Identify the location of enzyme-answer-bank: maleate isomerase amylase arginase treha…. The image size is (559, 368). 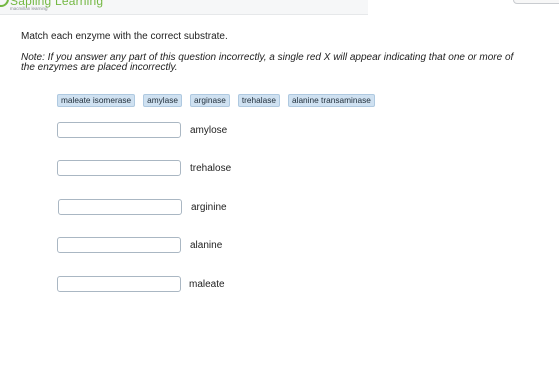
(216, 100).